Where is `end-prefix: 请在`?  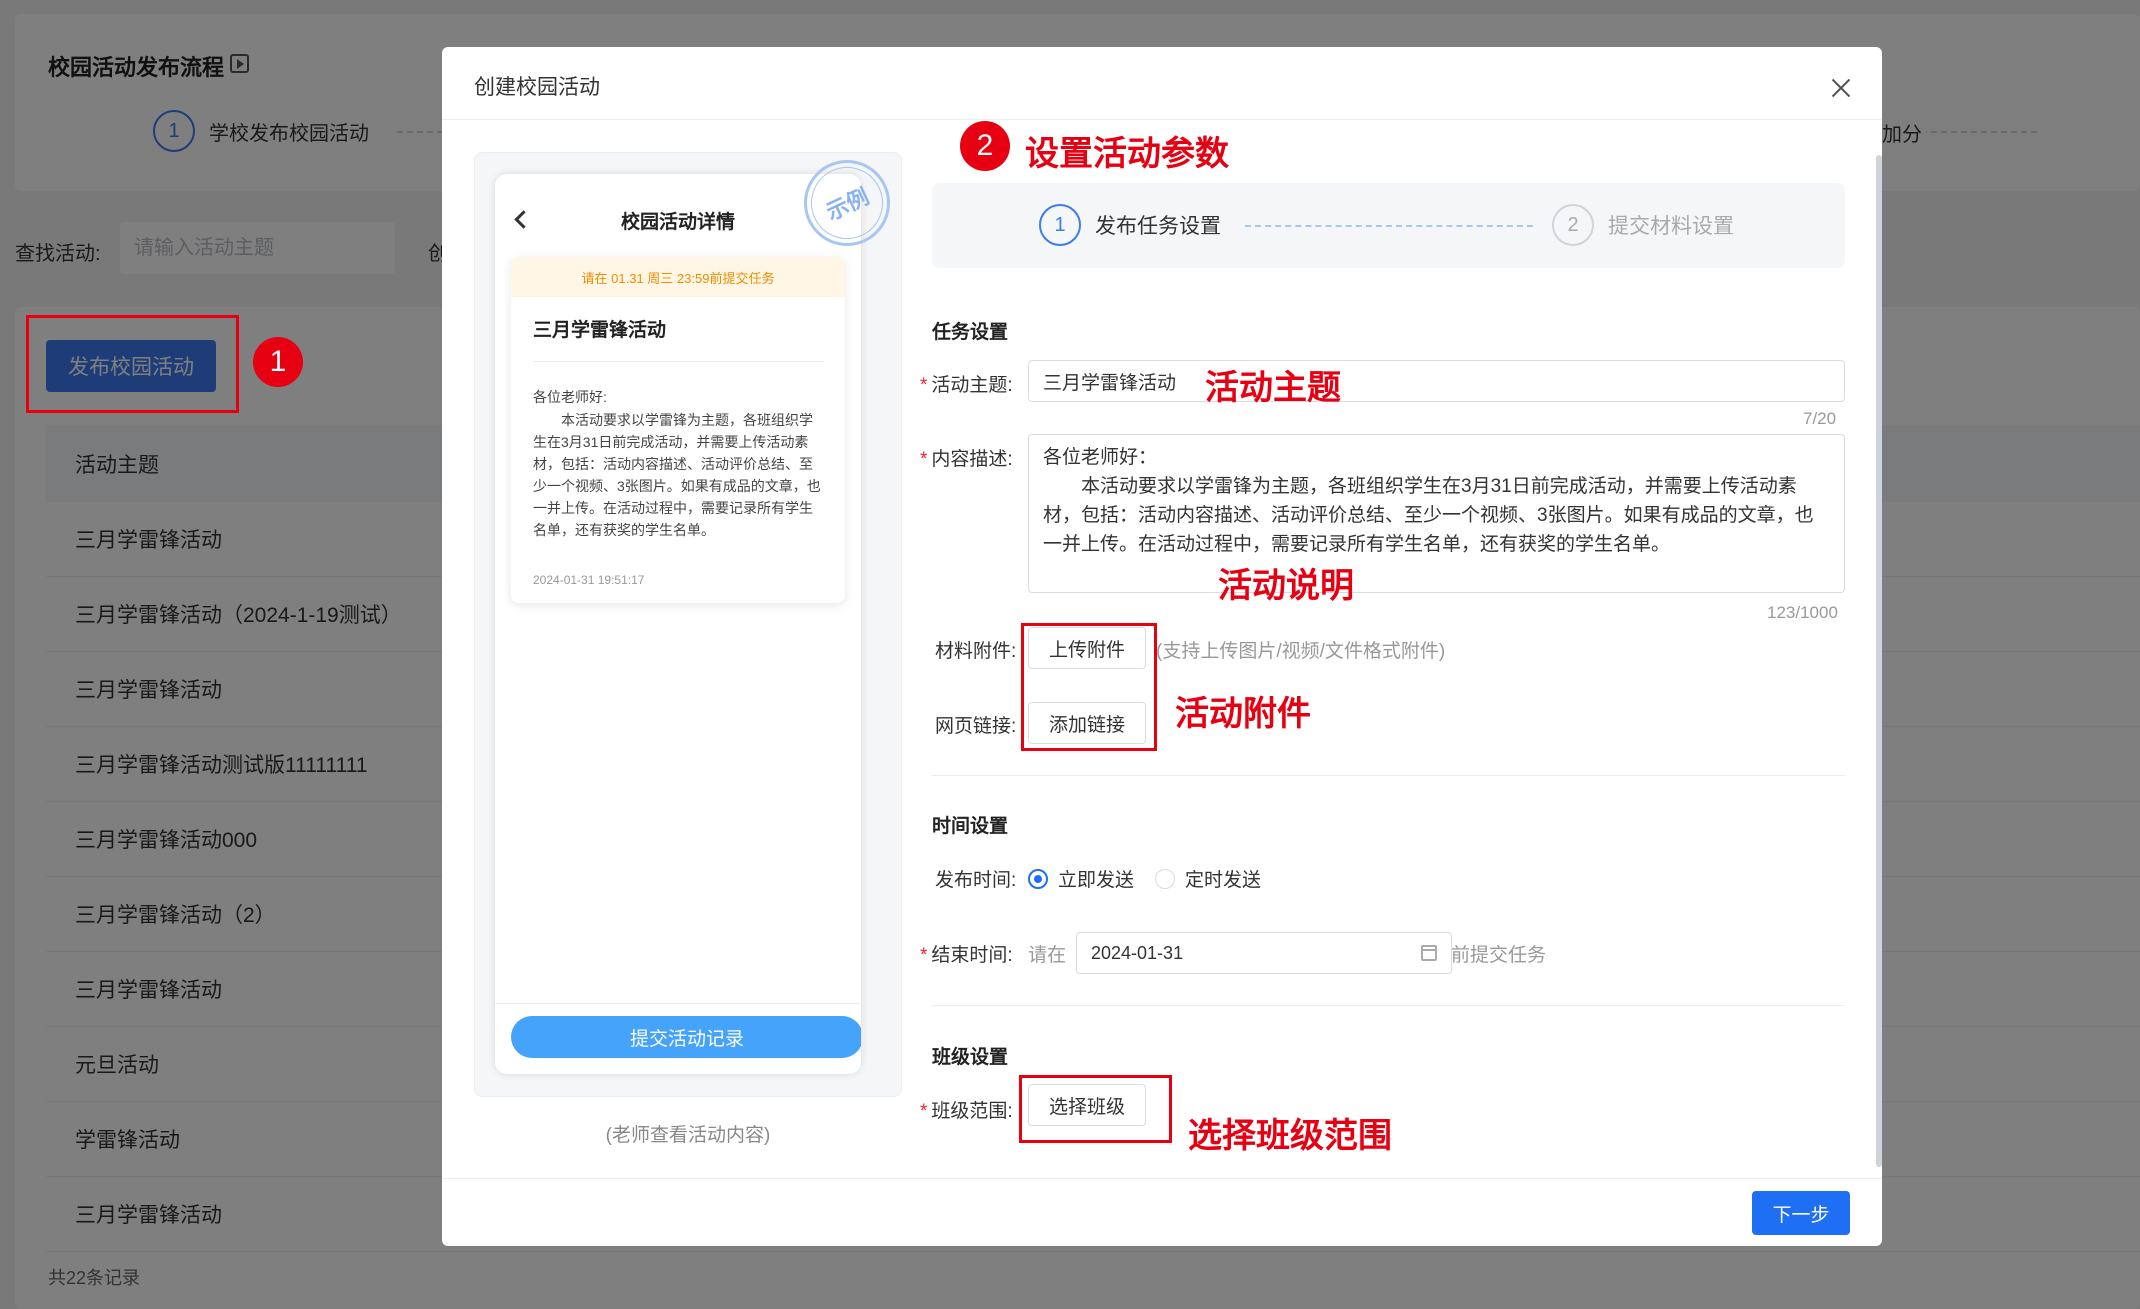 end-prefix: 请在 is located at coordinates (1047, 955).